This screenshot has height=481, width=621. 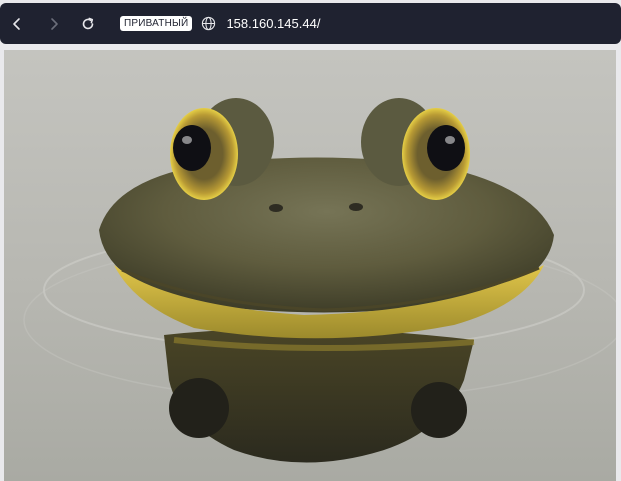 I want to click on forward-icon, so click(x=54, y=23).